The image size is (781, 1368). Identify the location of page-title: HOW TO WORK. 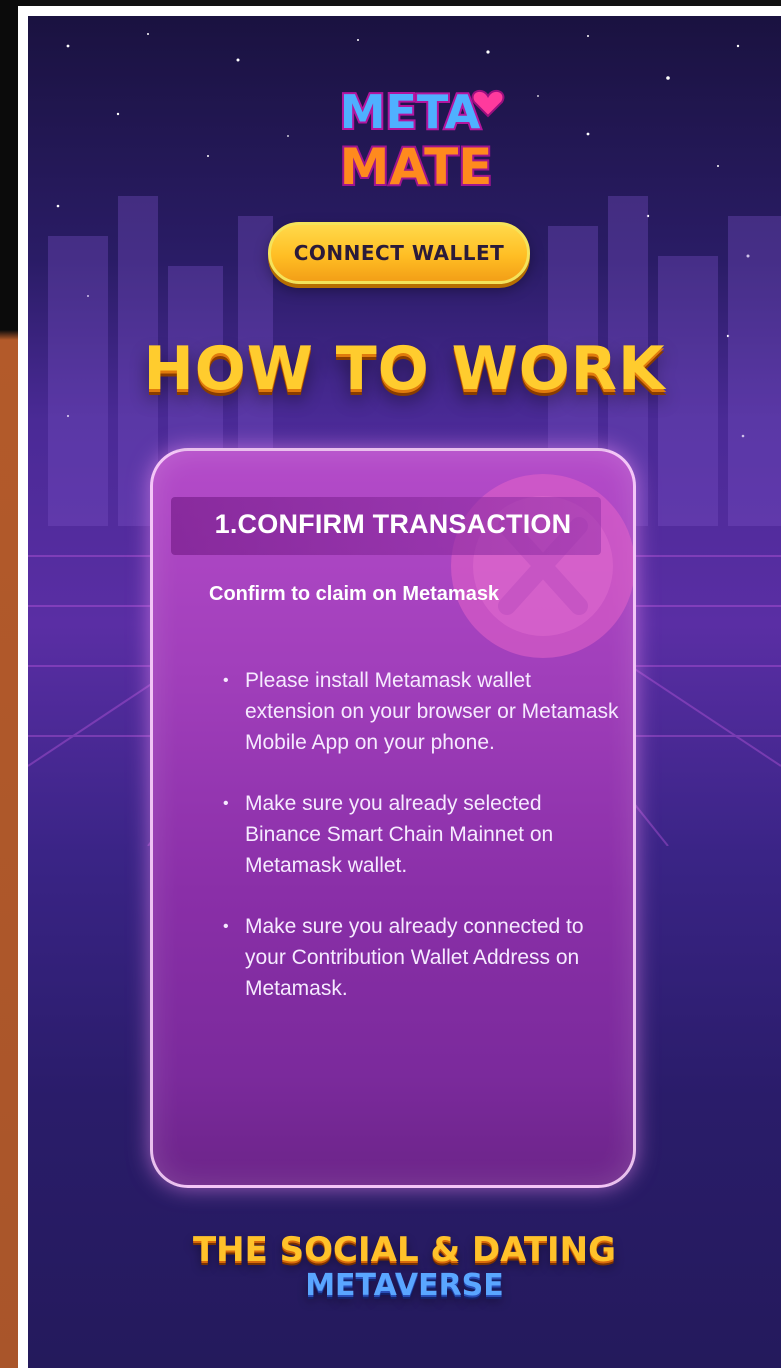
(404, 369).